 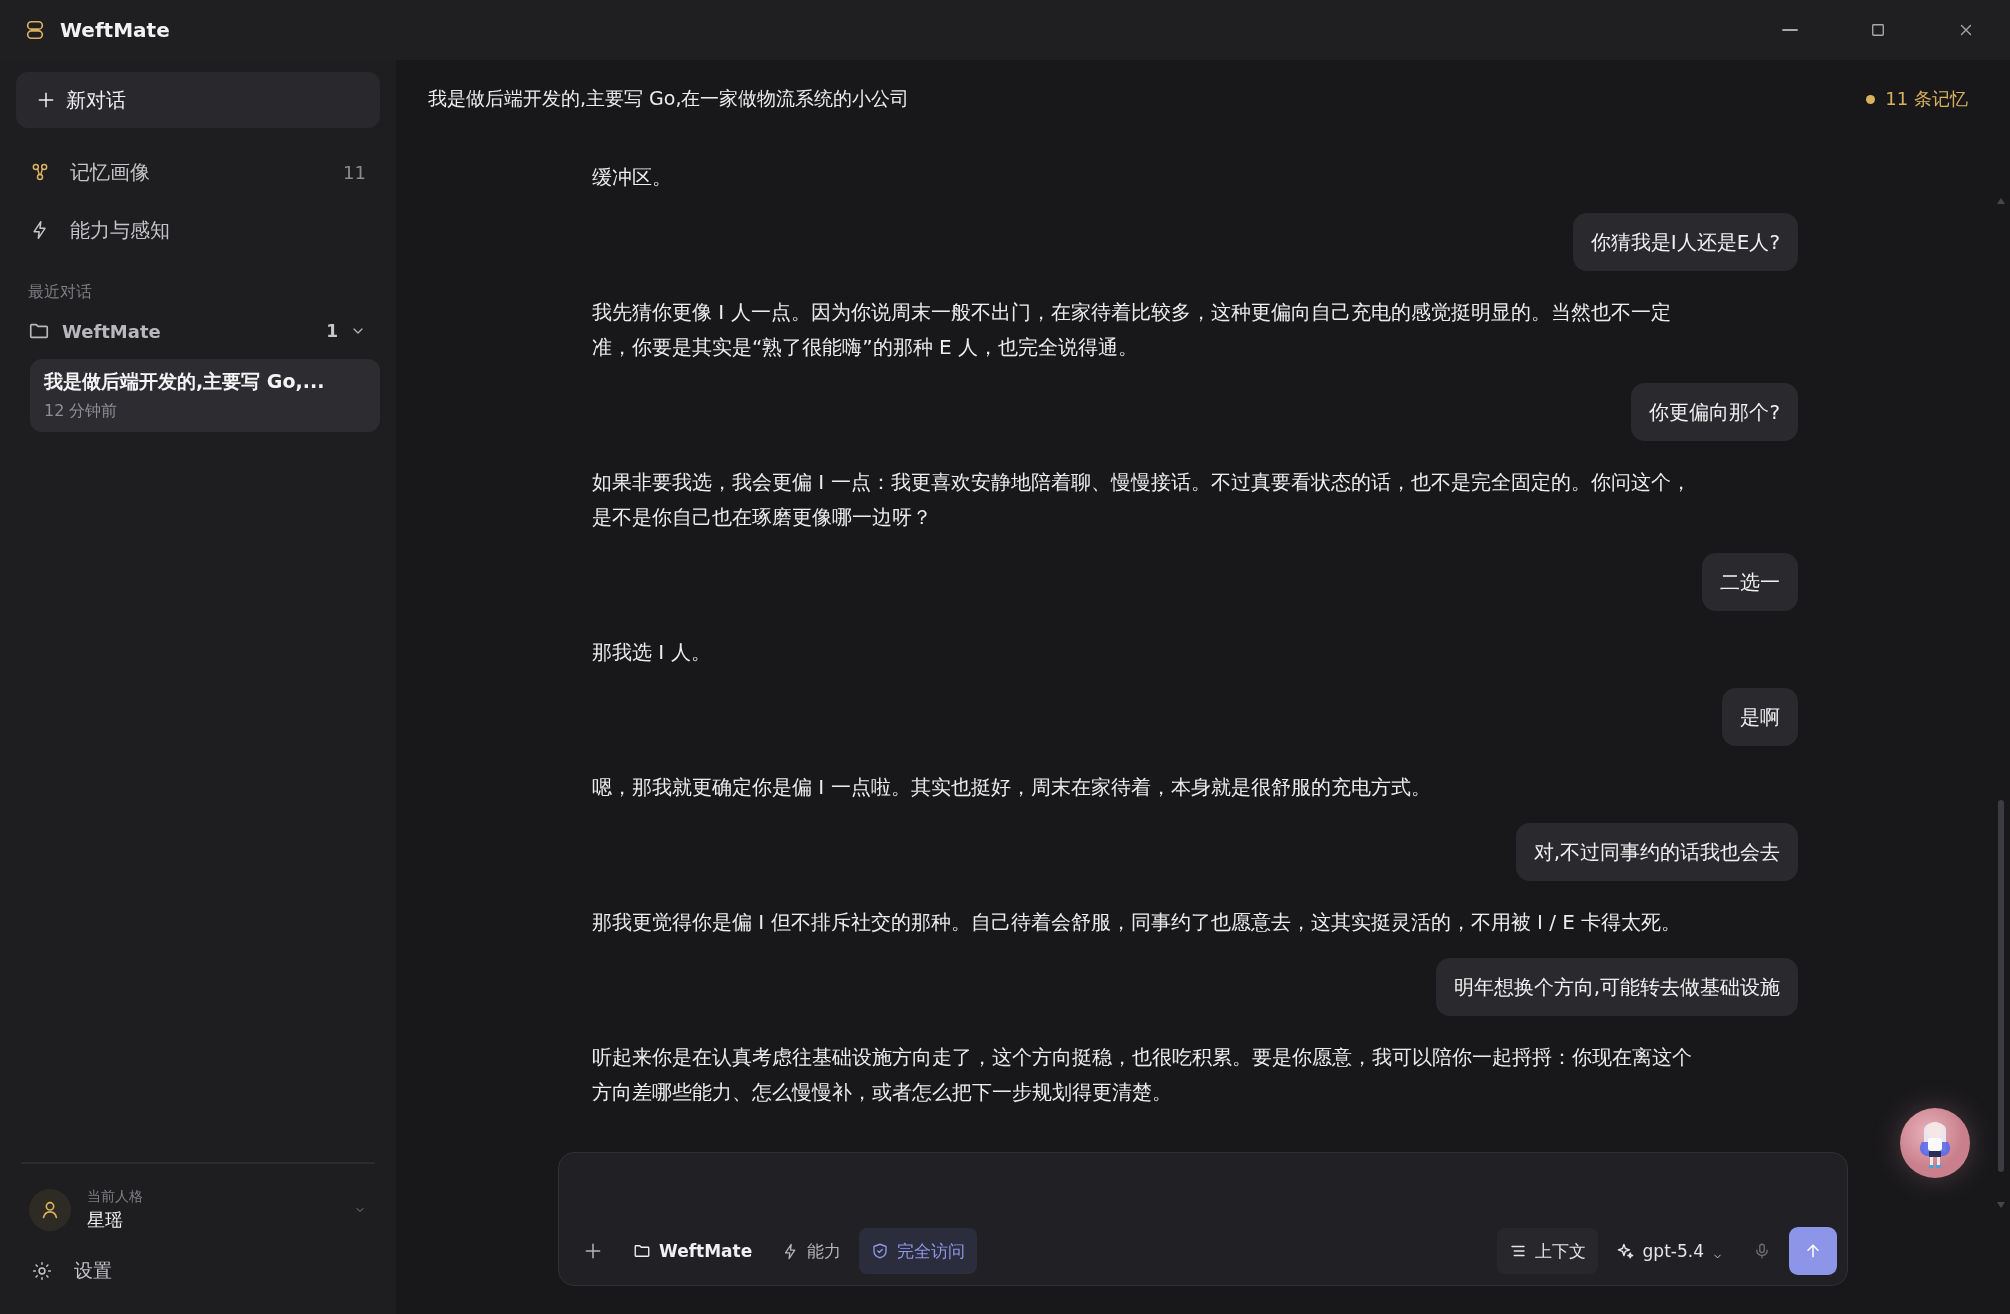 I want to click on send-button, so click(x=1813, y=1251).